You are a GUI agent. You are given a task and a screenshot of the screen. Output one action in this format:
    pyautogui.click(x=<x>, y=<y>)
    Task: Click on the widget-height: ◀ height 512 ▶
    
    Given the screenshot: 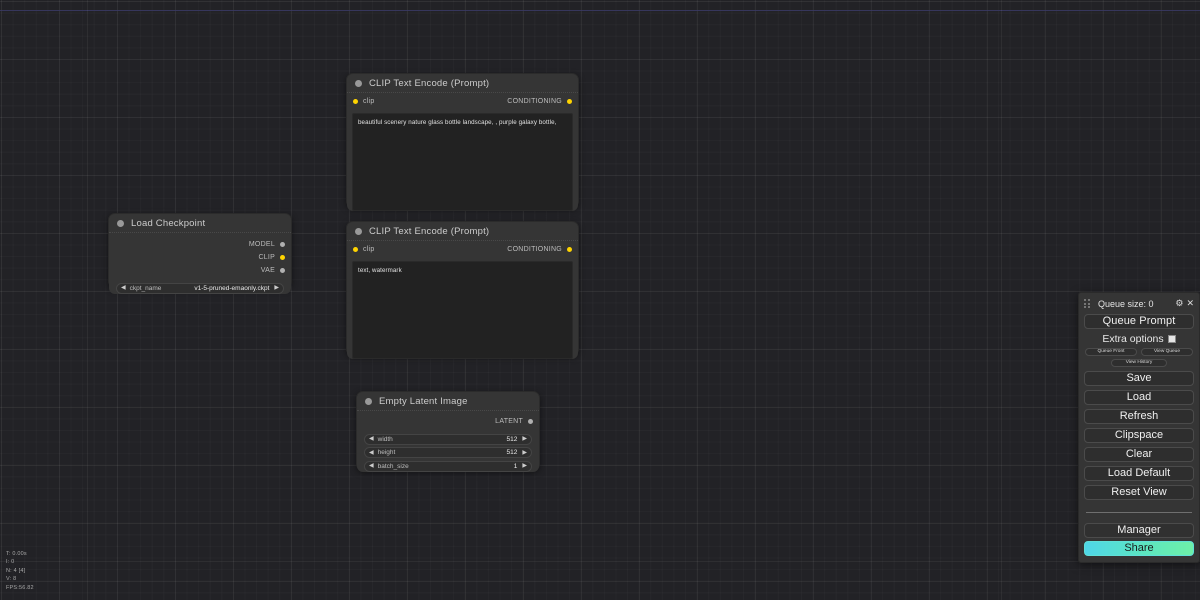 What is the action you would take?
    pyautogui.click(x=448, y=452)
    